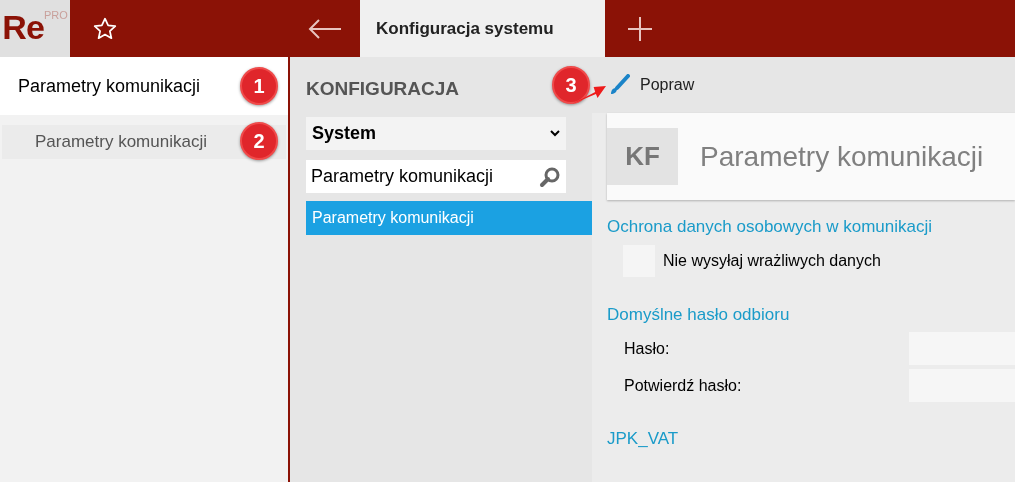 Image resolution: width=1015 pixels, height=482 pixels. I want to click on field-label: Hasło:, so click(647, 348).